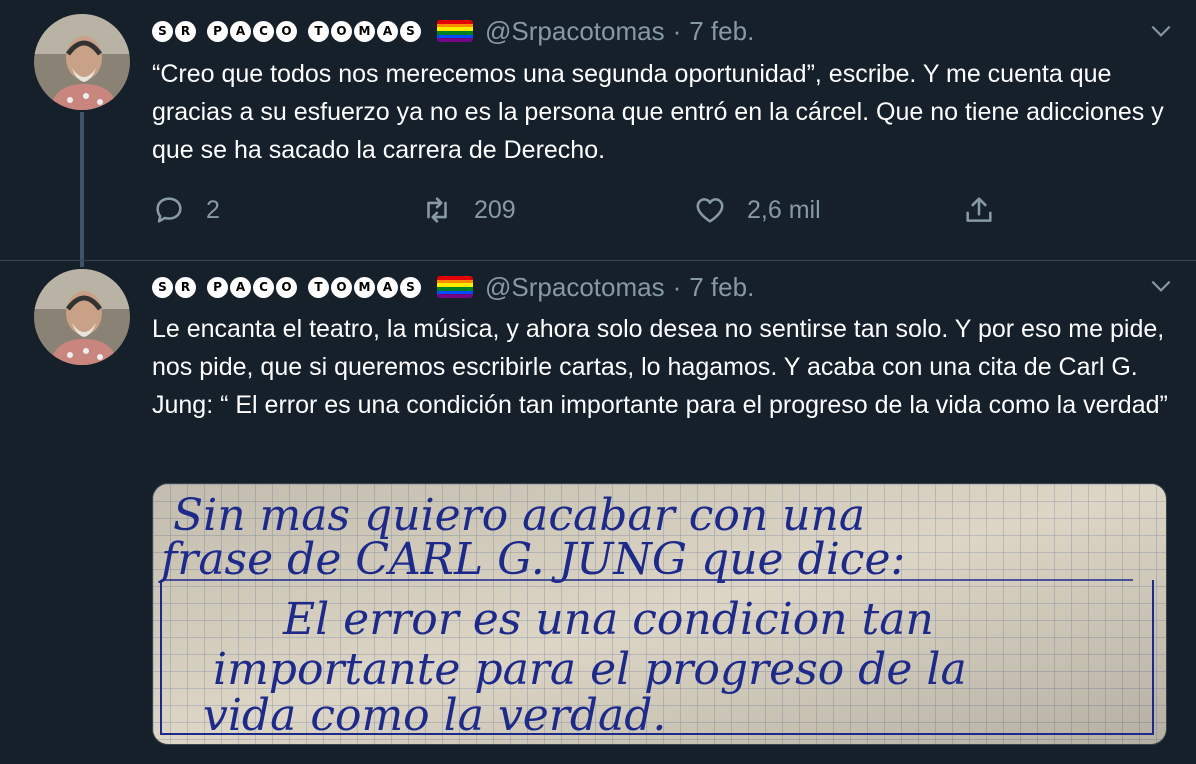 This screenshot has width=1196, height=764. Describe the element at coordinates (186, 210) in the screenshot. I see `reply-button: 2` at that location.